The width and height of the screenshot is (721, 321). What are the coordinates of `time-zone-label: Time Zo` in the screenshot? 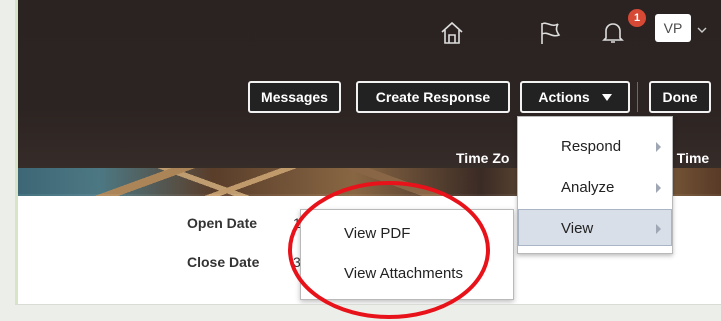 It's located at (483, 158).